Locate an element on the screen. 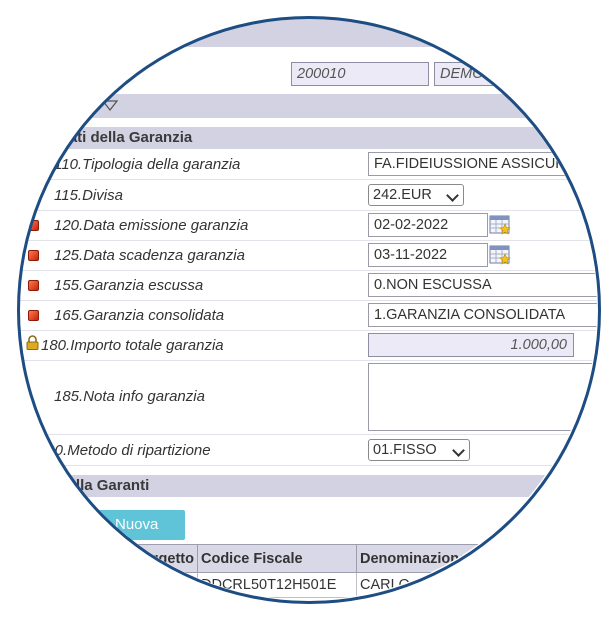  section-title: Tabella Garanti is located at coordinates (96, 485).